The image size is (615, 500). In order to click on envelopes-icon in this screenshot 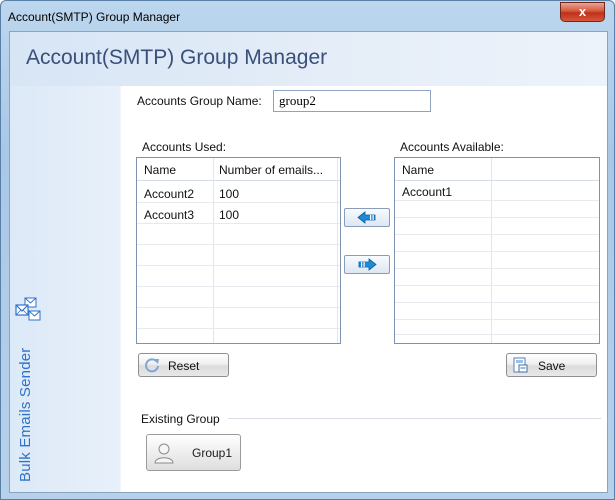, I will do `click(28, 309)`.